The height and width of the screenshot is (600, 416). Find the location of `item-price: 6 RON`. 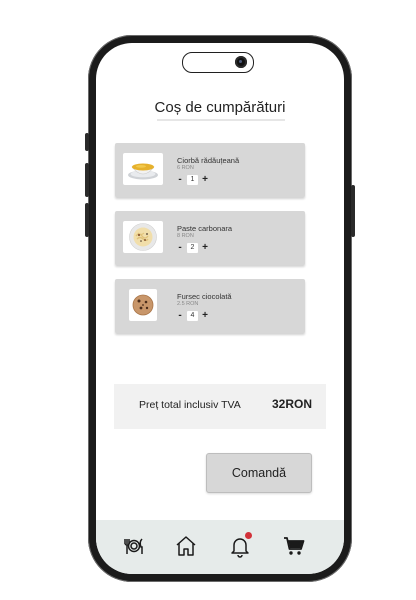

item-price: 6 RON is located at coordinates (185, 168).